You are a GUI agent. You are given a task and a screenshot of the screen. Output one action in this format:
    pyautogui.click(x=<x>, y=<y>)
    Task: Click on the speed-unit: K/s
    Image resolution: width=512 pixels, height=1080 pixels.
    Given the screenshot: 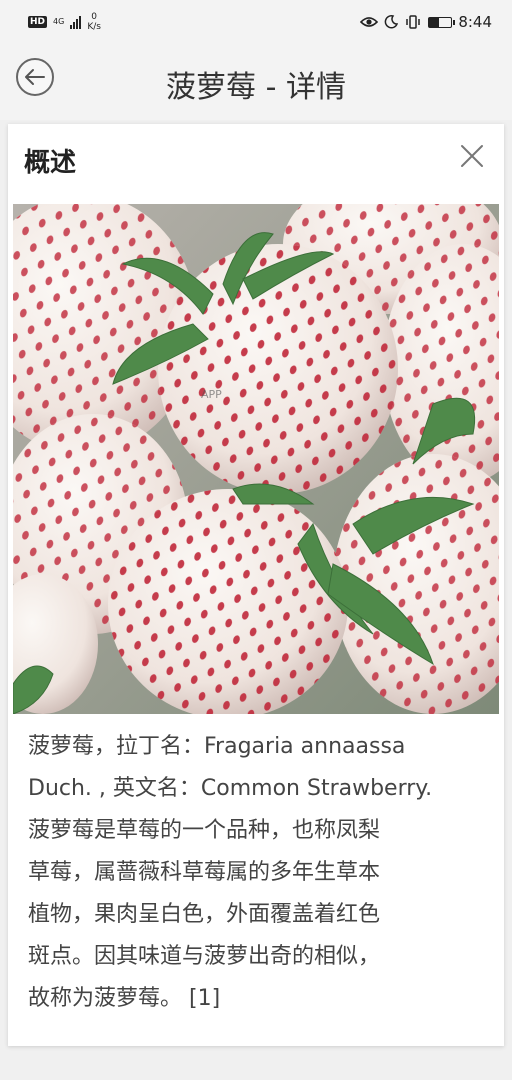 What is the action you would take?
    pyautogui.click(x=94, y=27)
    